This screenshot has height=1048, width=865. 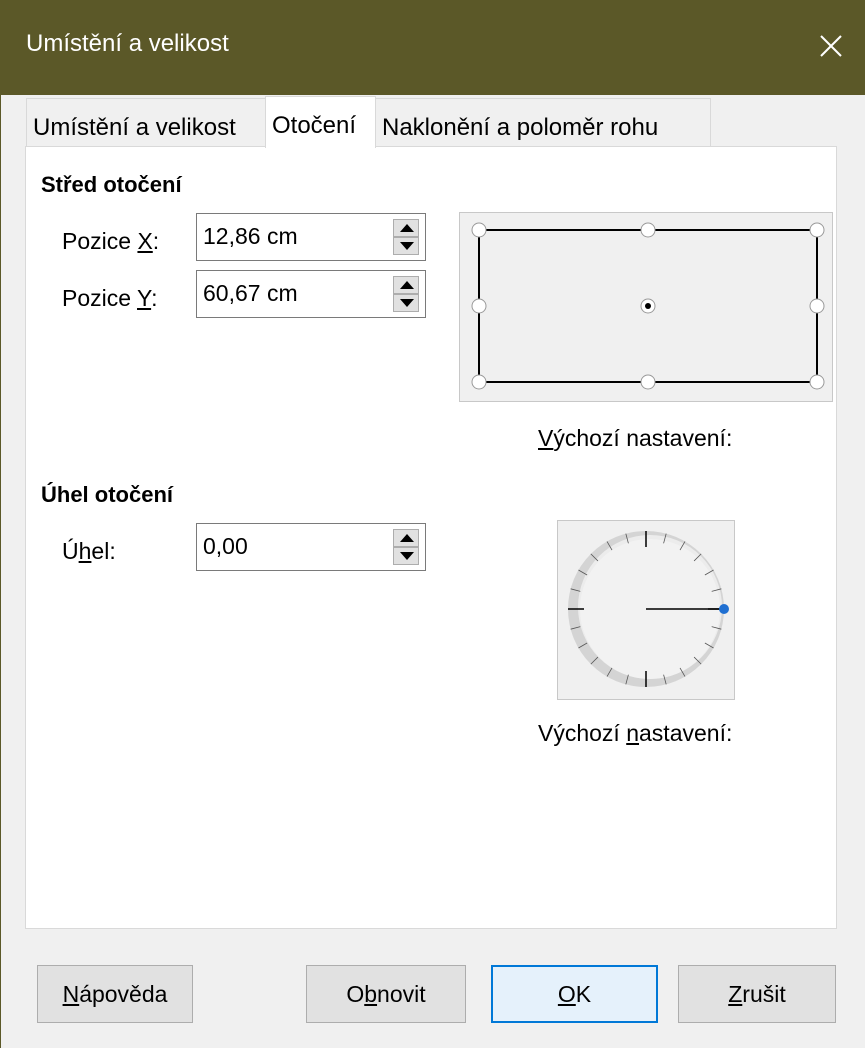 What do you see at coordinates (127, 43) in the screenshot?
I see `window-title: Umístění a velikost` at bounding box center [127, 43].